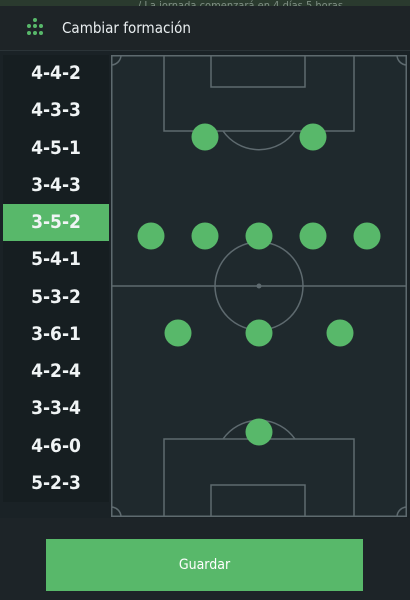 Image resolution: width=410 pixels, height=600 pixels. What do you see at coordinates (258, 500) in the screenshot?
I see `bottom-goal-area` at bounding box center [258, 500].